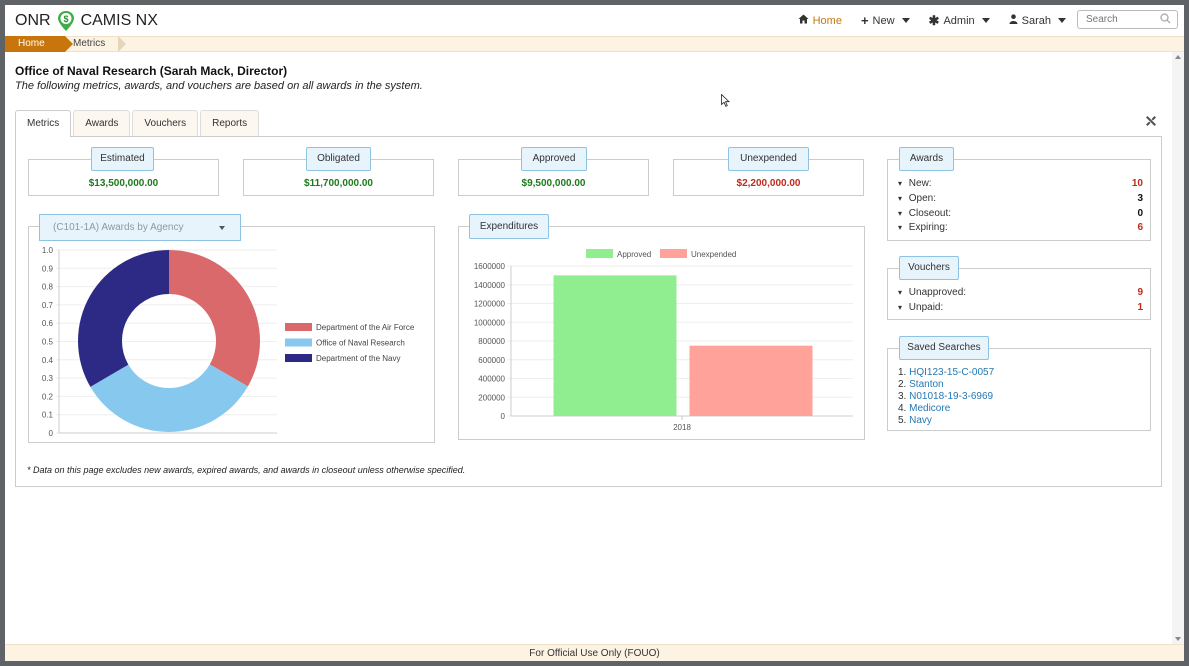 Image resolution: width=1189 pixels, height=666 pixels. I want to click on nav-home-label: Home, so click(827, 20).